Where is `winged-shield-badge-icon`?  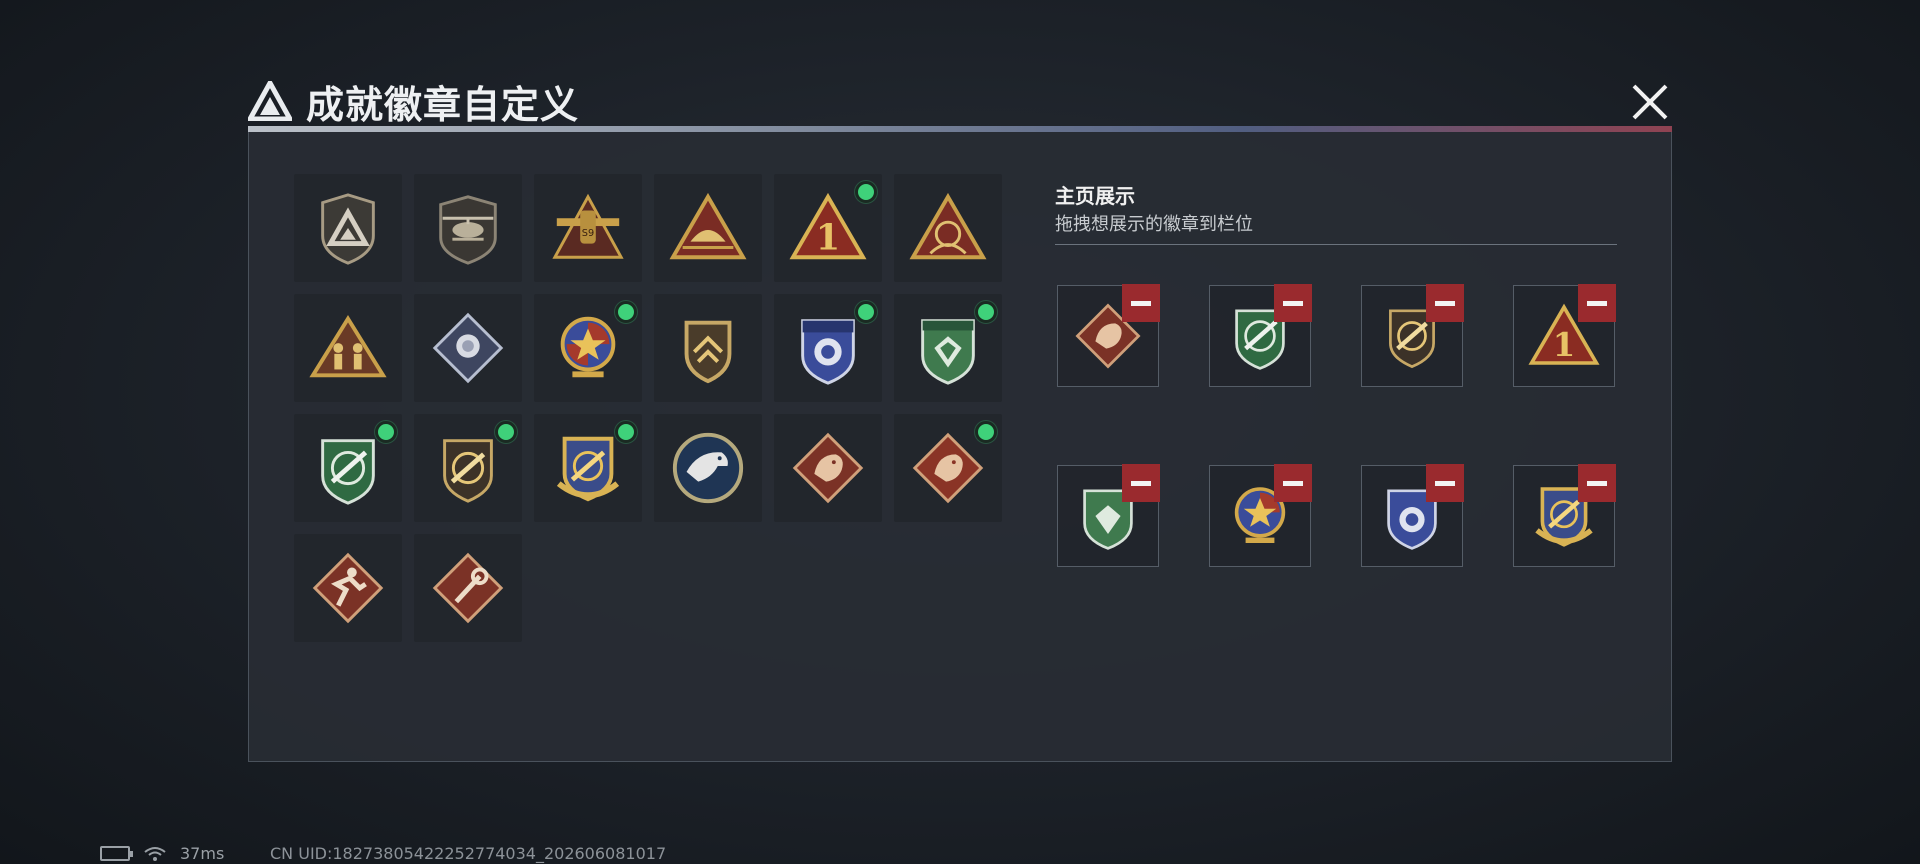 winged-shield-badge-icon is located at coordinates (708, 352).